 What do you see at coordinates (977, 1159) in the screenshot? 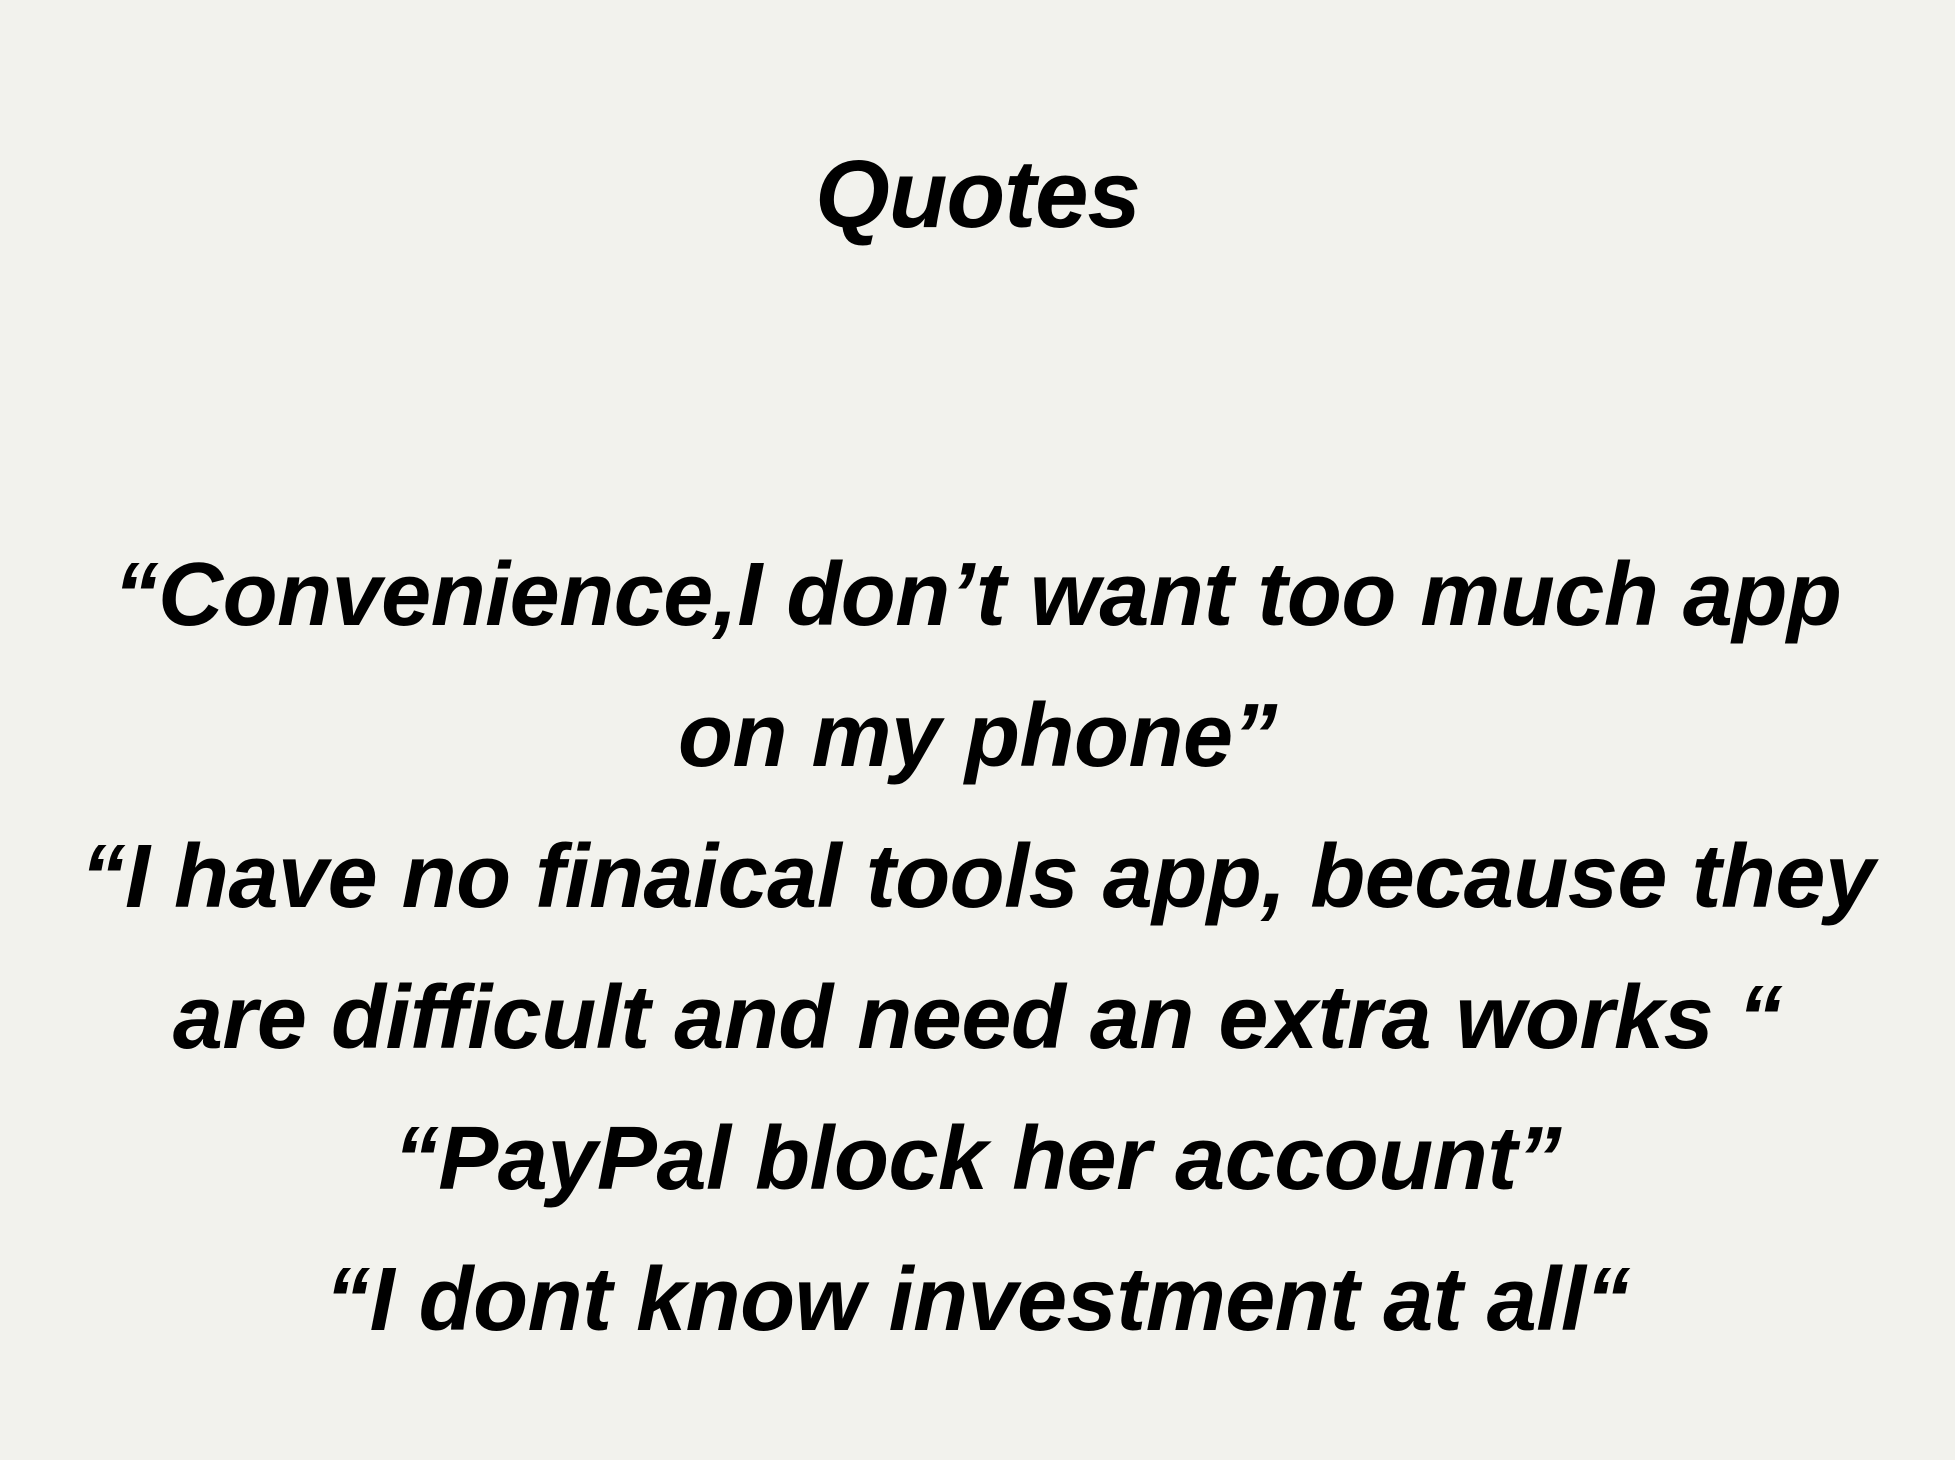
I see `quote-line-5: “PayPal block her account”` at bounding box center [977, 1159].